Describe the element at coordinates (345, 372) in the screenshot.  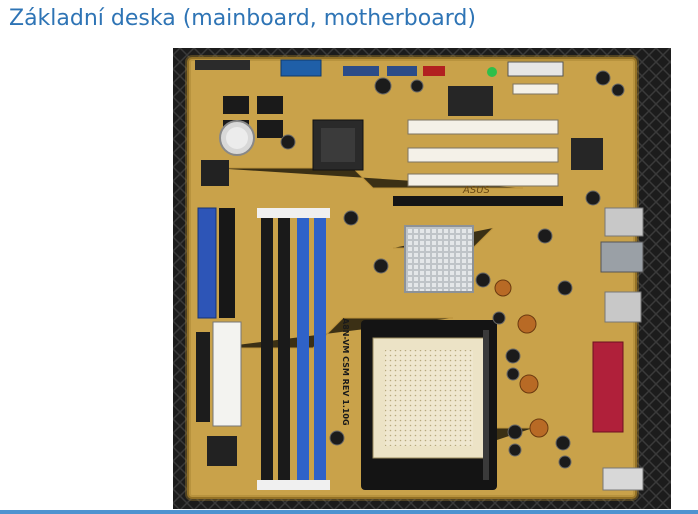
I see `board-label: A8N-VM CSM REV 1.10G` at that location.